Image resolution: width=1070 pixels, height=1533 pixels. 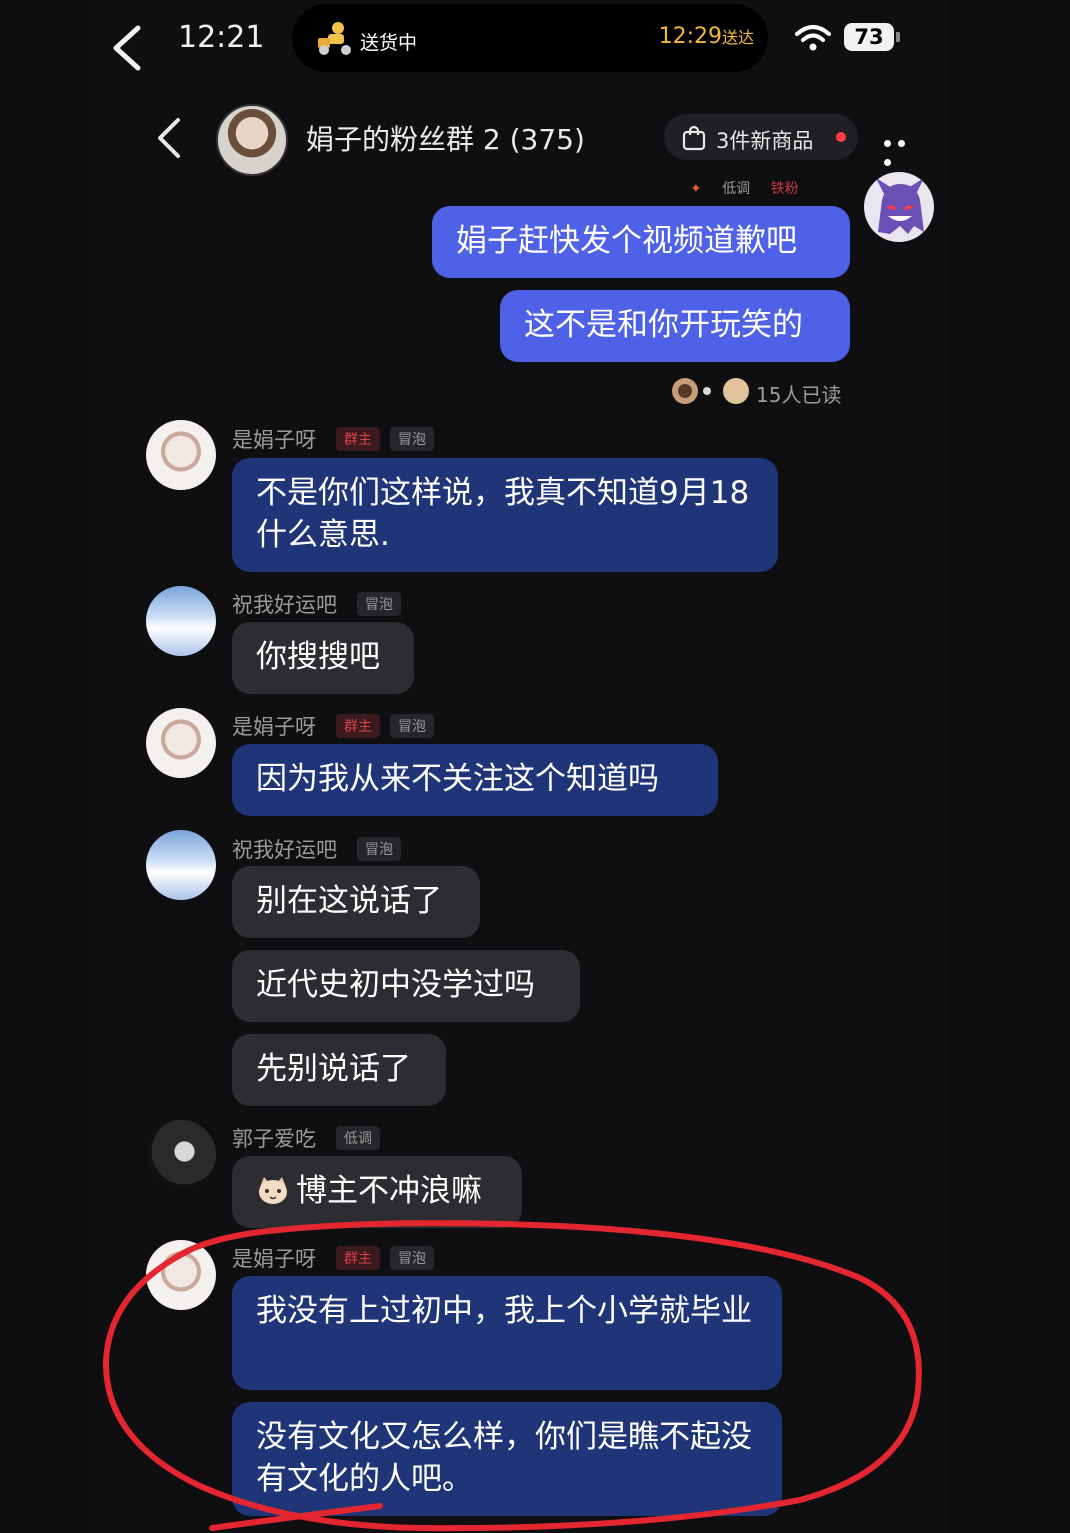 I want to click on message-bubble: 别在这说话了, so click(x=356, y=902).